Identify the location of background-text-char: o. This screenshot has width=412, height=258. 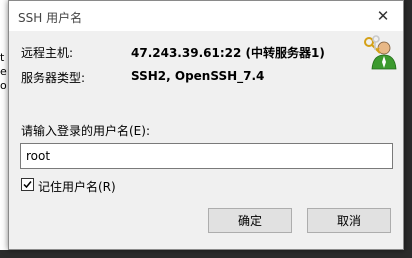
(3, 85).